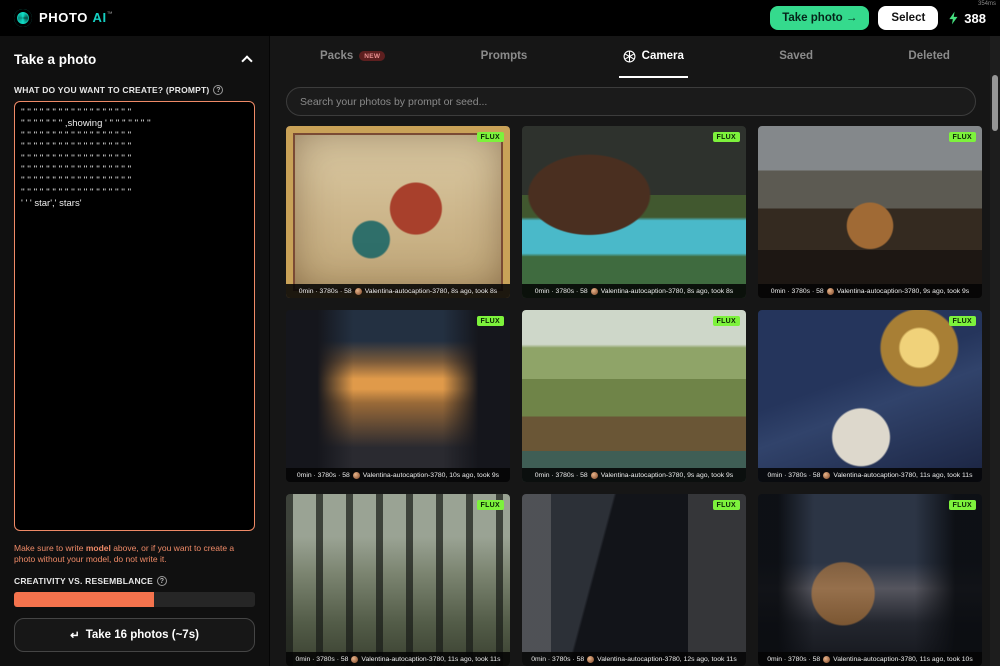 This screenshot has height=666, width=1000. What do you see at coordinates (55, 59) in the screenshot?
I see `panel-title: Take a photo` at bounding box center [55, 59].